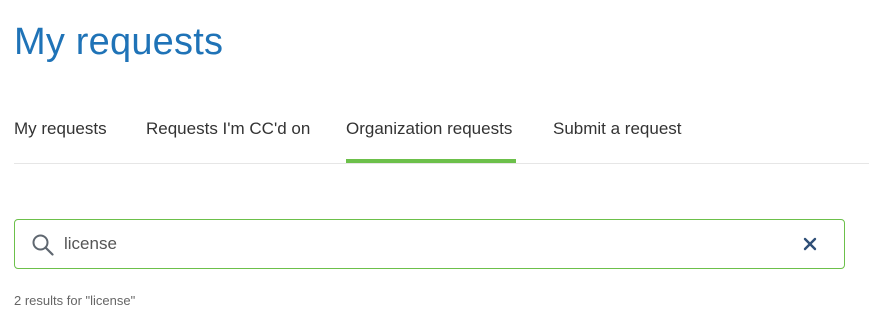 This screenshot has width=869, height=324. What do you see at coordinates (431, 135) in the screenshot?
I see `tab-organization-requests: Organization requests` at bounding box center [431, 135].